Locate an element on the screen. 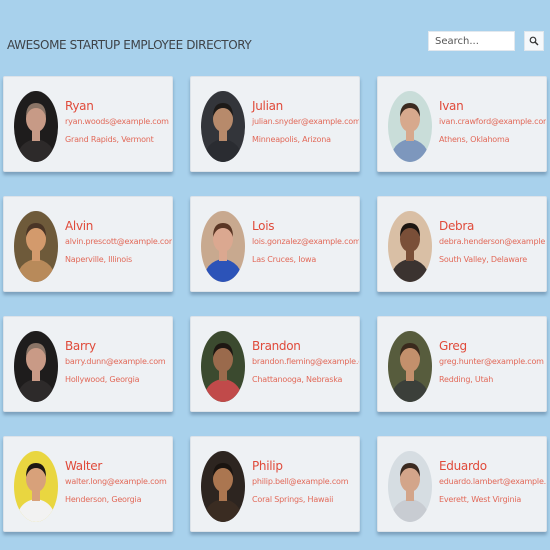 This screenshot has width=550, height=550. employee-name: Debra is located at coordinates (457, 226).